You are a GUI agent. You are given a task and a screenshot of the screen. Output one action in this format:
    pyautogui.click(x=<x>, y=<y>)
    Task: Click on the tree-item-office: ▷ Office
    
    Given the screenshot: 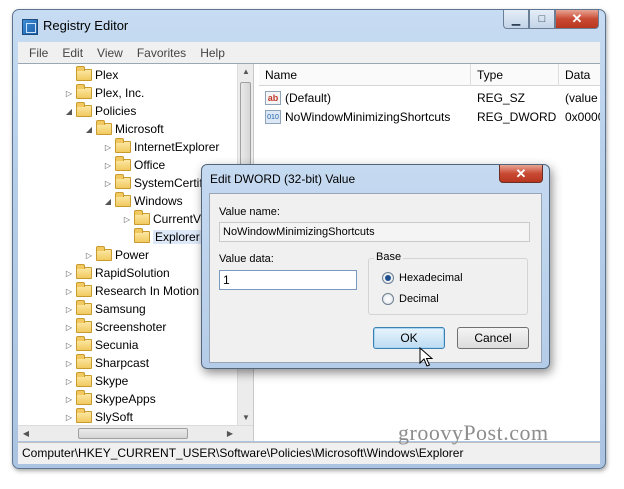 What is the action you would take?
    pyautogui.click(x=133, y=165)
    